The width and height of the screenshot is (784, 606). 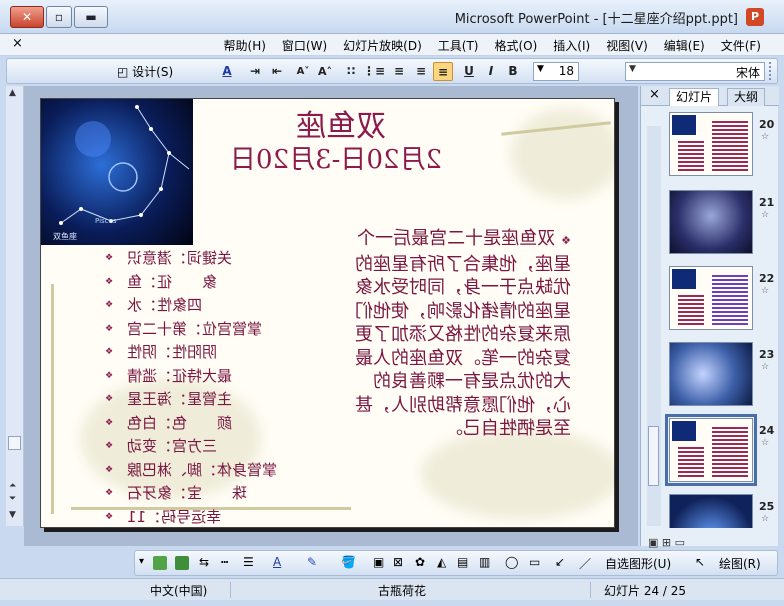 I want to click on slide-number: 24, so click(x=767, y=430).